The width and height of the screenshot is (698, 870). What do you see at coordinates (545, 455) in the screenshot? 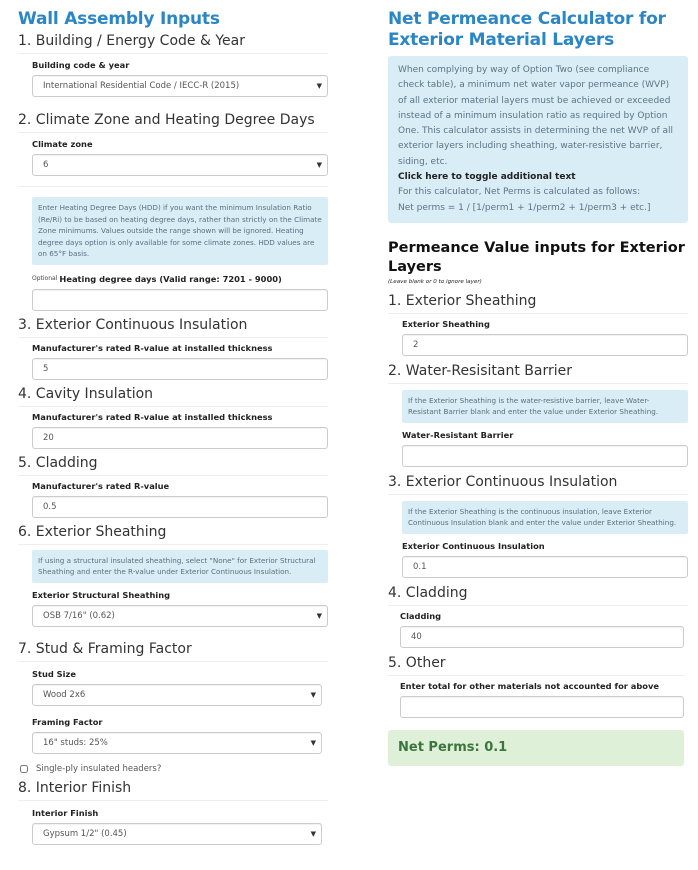
I see `wrb-perm-input` at bounding box center [545, 455].